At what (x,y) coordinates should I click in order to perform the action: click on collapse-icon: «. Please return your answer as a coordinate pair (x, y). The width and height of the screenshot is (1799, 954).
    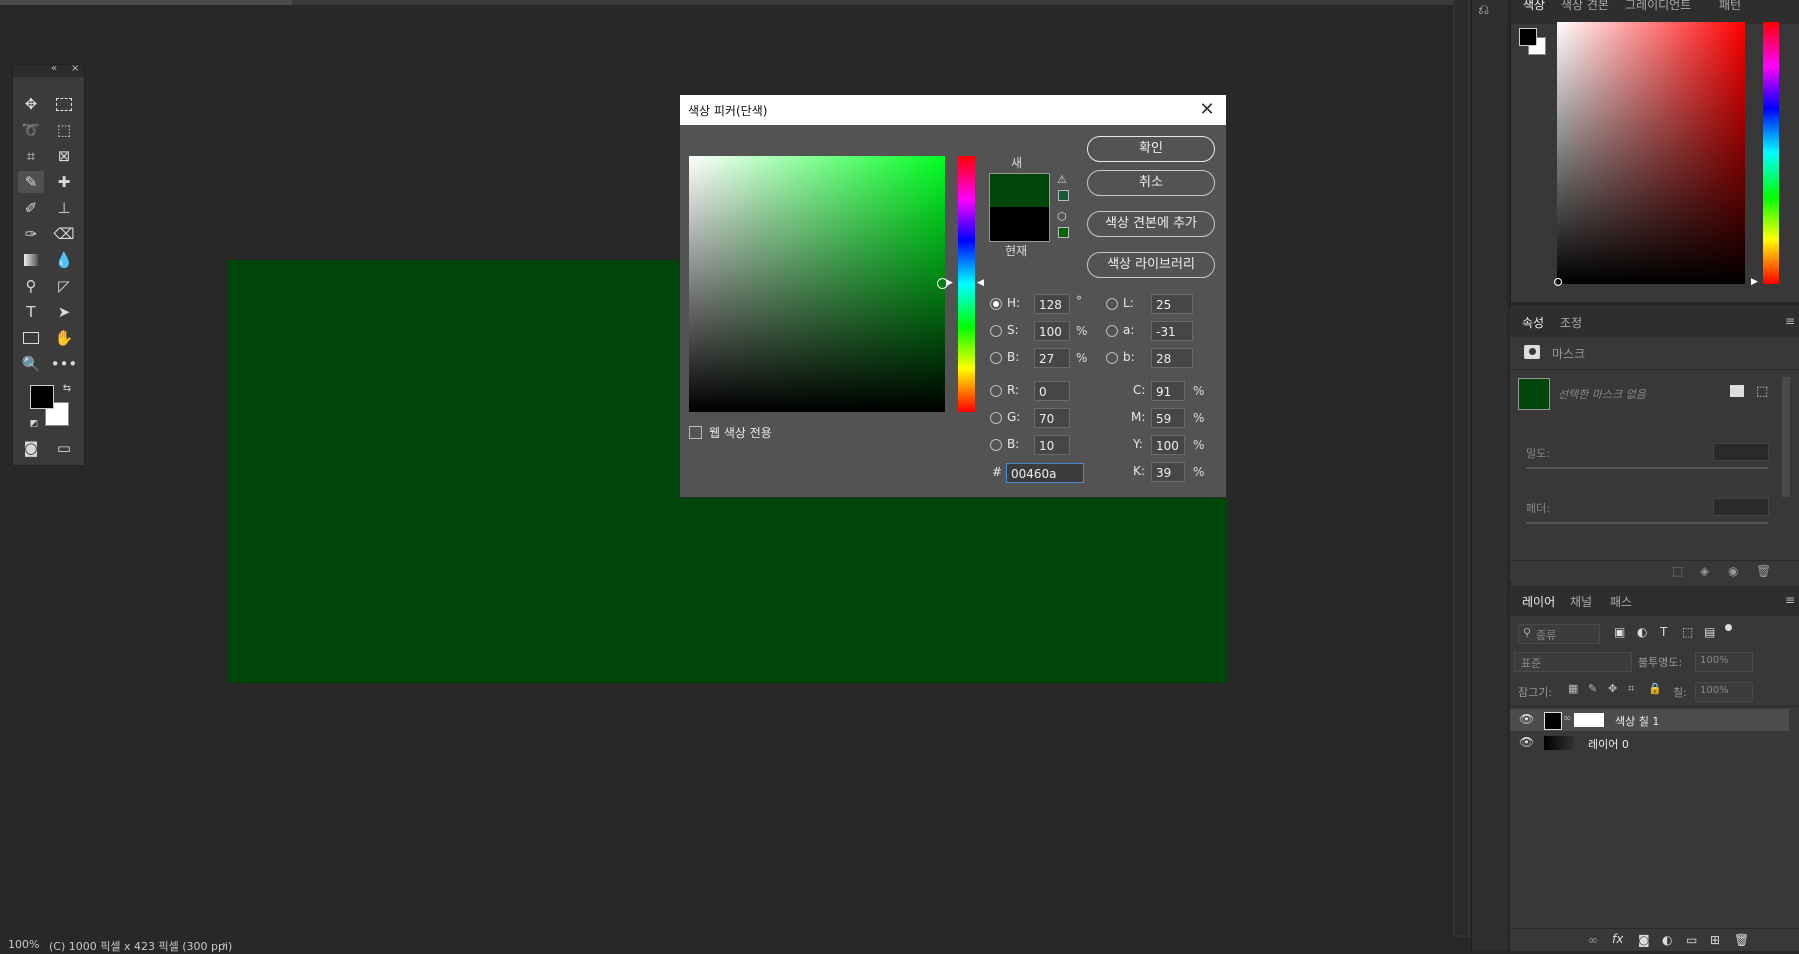
    Looking at the image, I should click on (54, 68).